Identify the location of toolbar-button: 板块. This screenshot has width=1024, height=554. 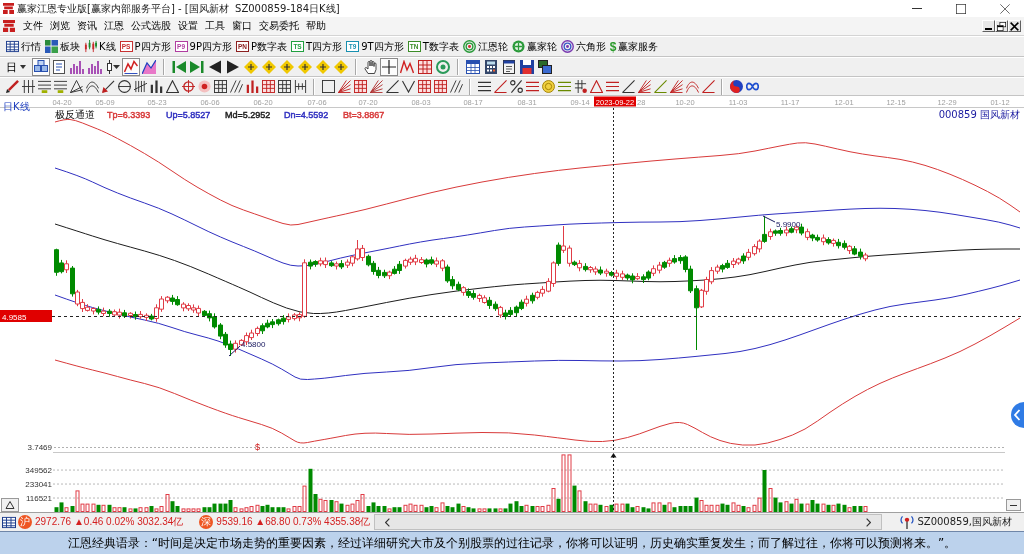
(62, 46).